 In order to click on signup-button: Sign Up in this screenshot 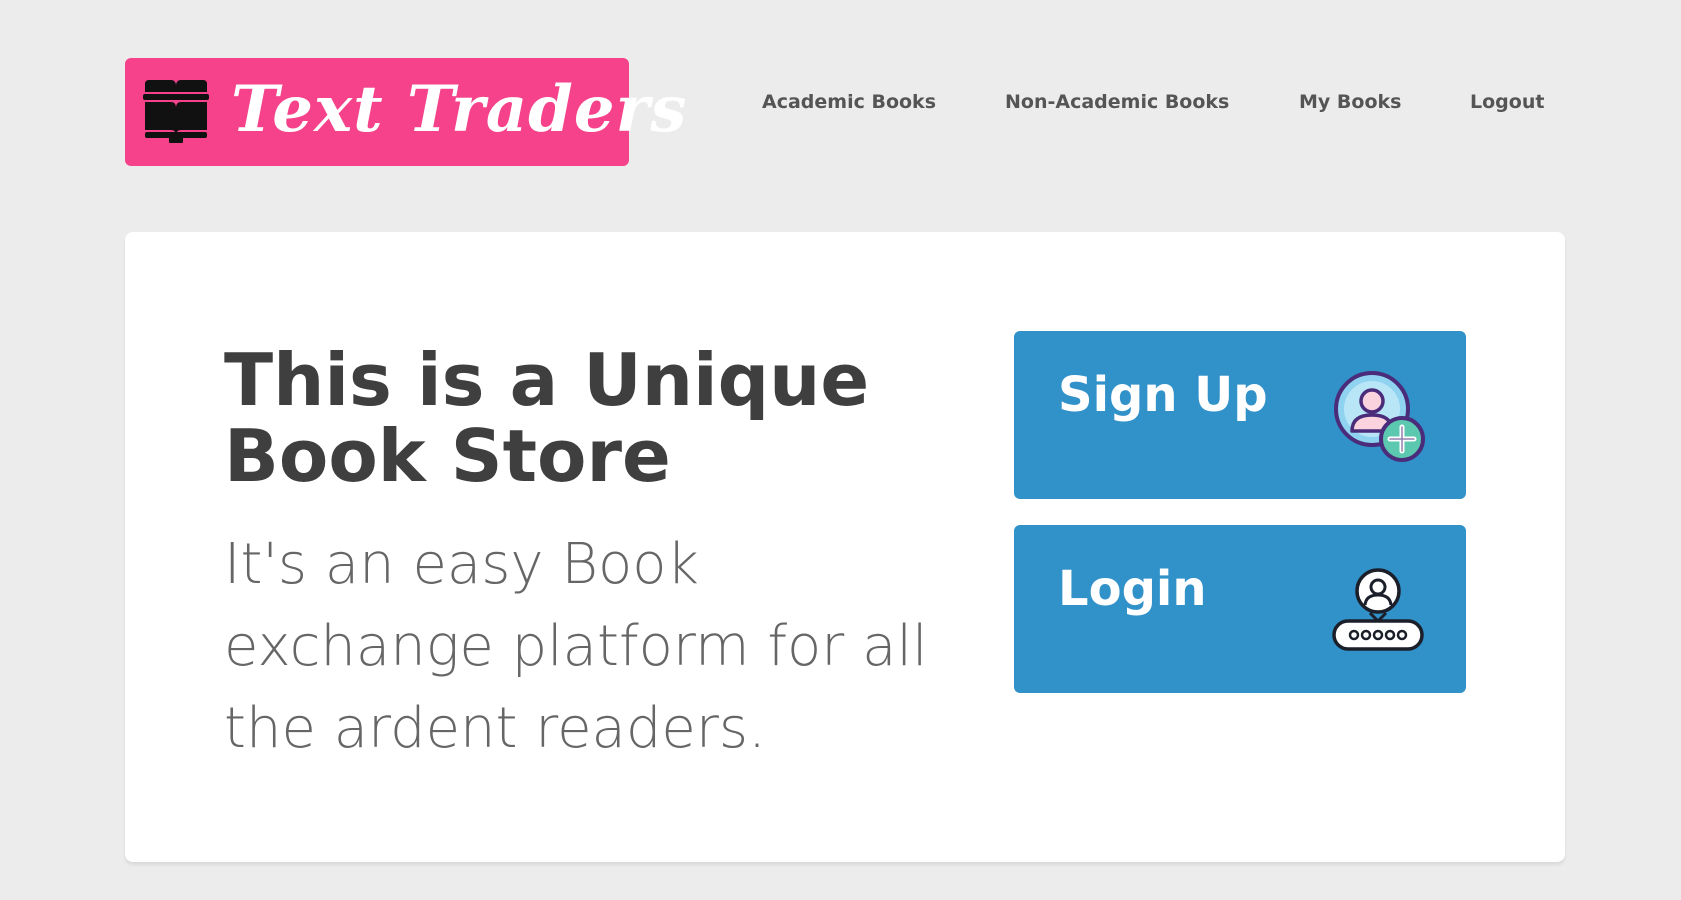, I will do `click(1240, 415)`.